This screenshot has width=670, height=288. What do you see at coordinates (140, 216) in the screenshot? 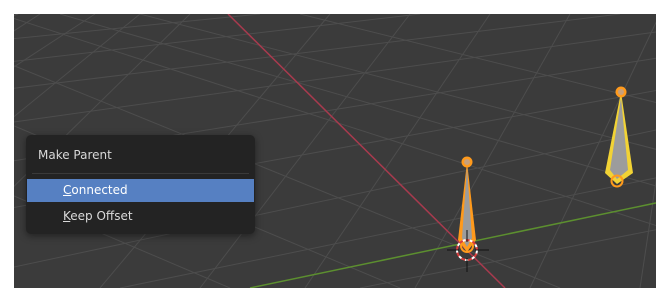
I see `menu-item-keep-offset: Keep Offset` at bounding box center [140, 216].